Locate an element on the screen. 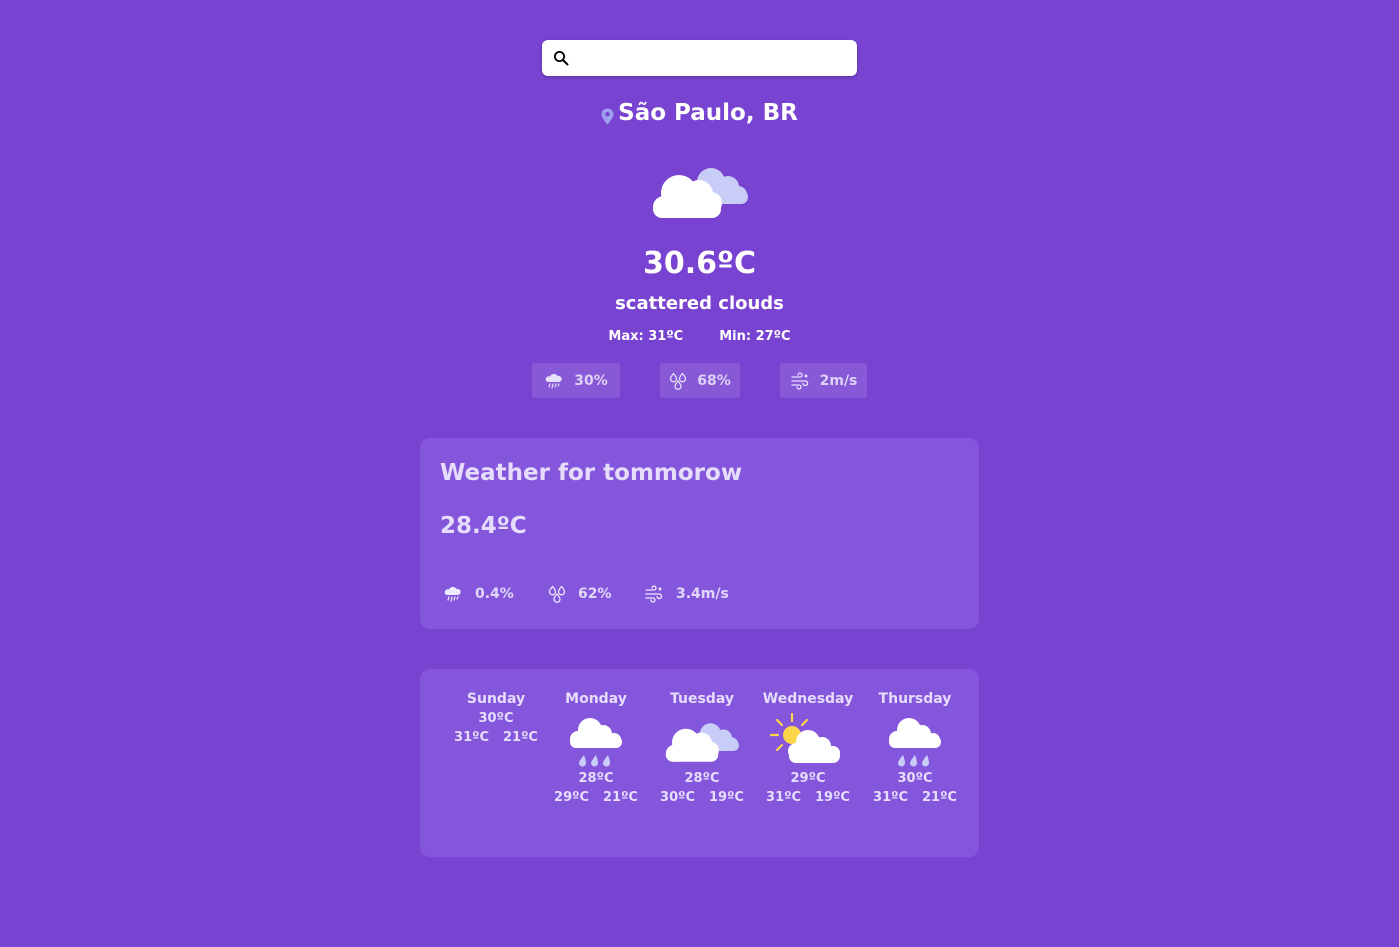 The height and width of the screenshot is (947, 1399). search-icon is located at coordinates (561, 58).